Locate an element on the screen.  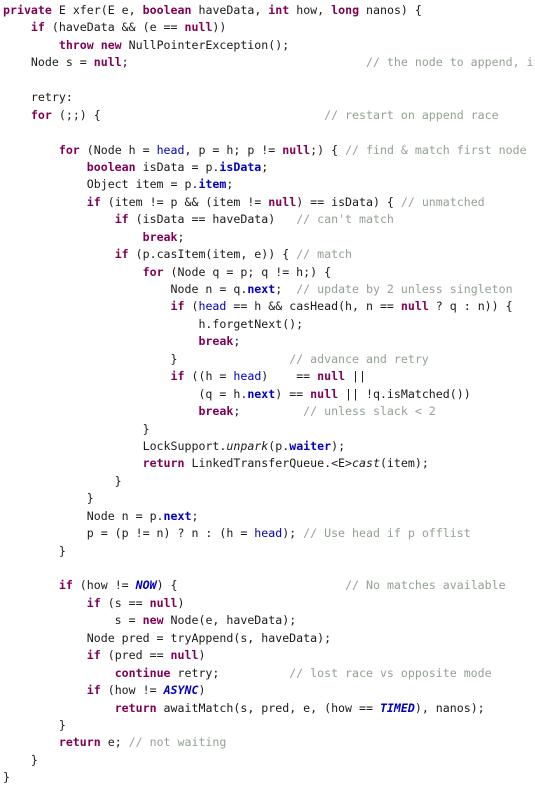
code-token-cm: // lost race vs opposite mode is located at coordinates (390, 672).